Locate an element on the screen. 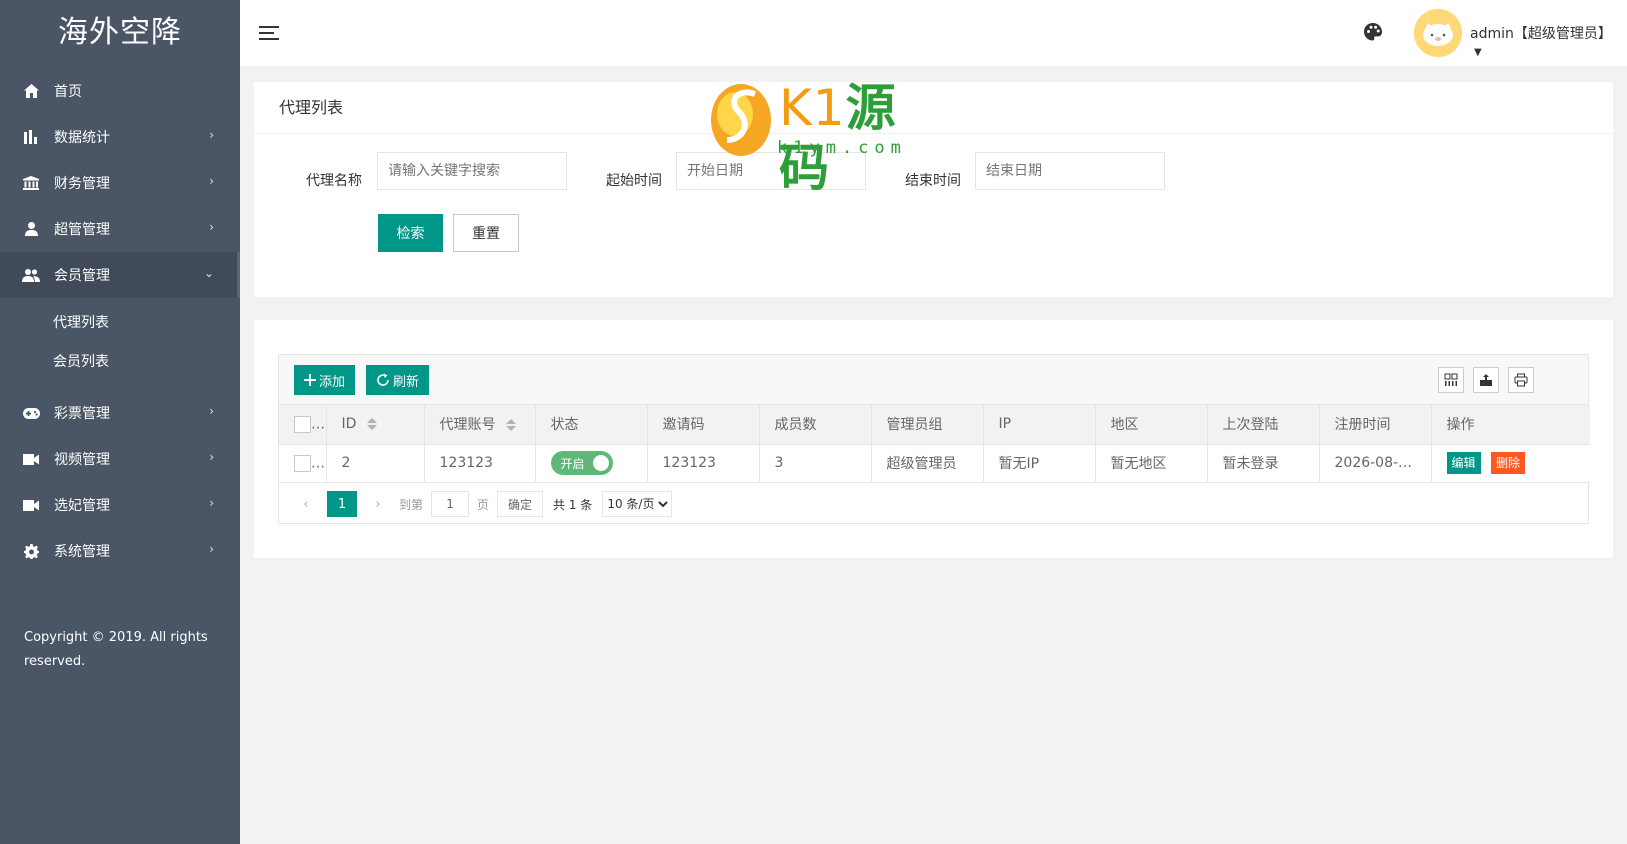 The width and height of the screenshot is (1627, 844). submenu-item-member-list: 会员列表 is located at coordinates (120, 362).